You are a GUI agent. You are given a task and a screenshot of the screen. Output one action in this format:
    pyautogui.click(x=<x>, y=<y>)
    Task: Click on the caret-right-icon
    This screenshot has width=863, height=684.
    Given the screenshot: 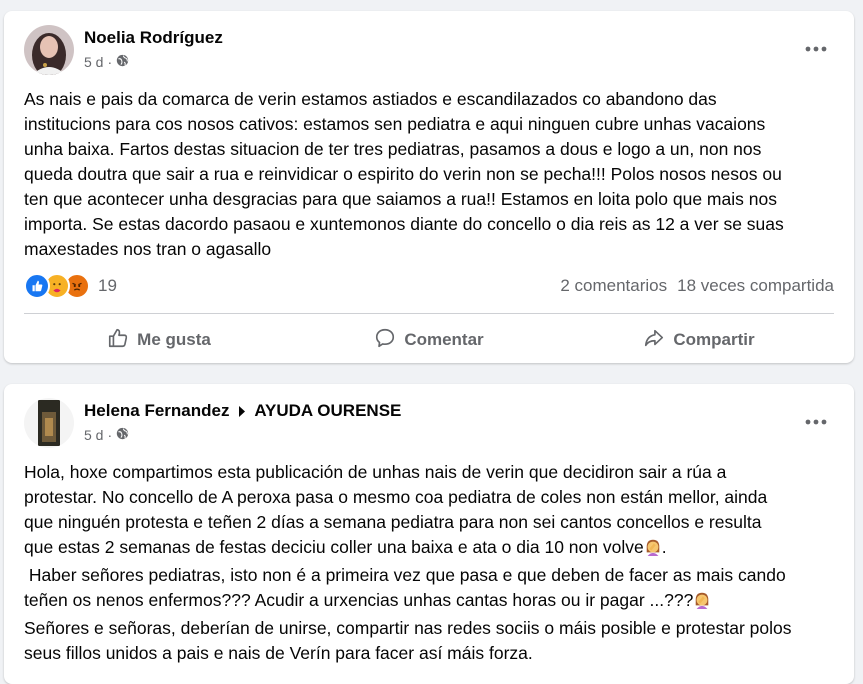 What is the action you would take?
    pyautogui.click(x=242, y=411)
    